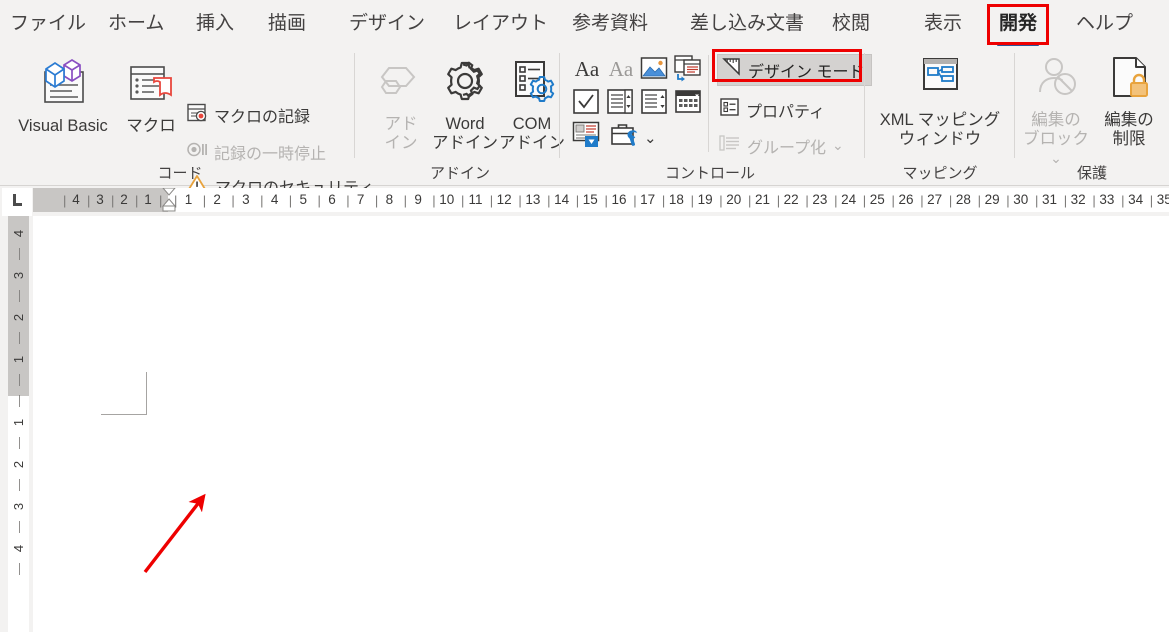 This screenshot has height=632, width=1169. What do you see at coordinates (332, 199) in the screenshot?
I see `ruler-label: 6` at bounding box center [332, 199].